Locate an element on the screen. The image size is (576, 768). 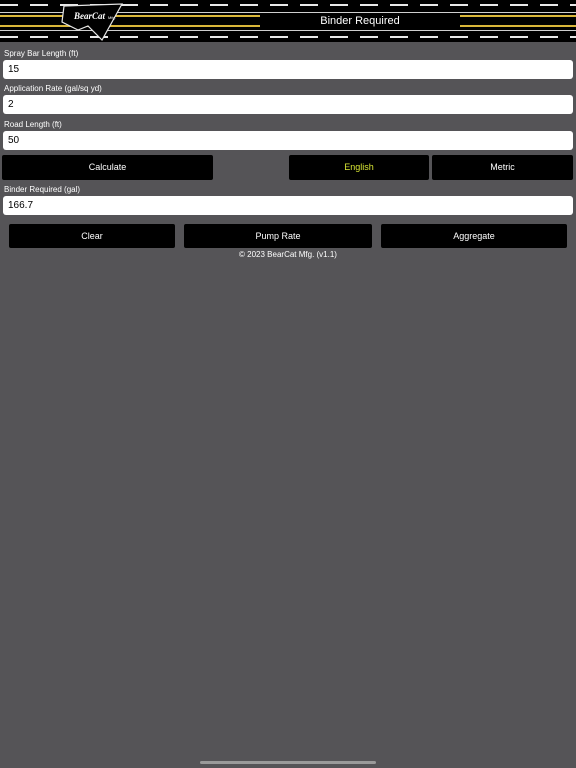
svg-text: Mfg. is located at coordinates (112, 17).